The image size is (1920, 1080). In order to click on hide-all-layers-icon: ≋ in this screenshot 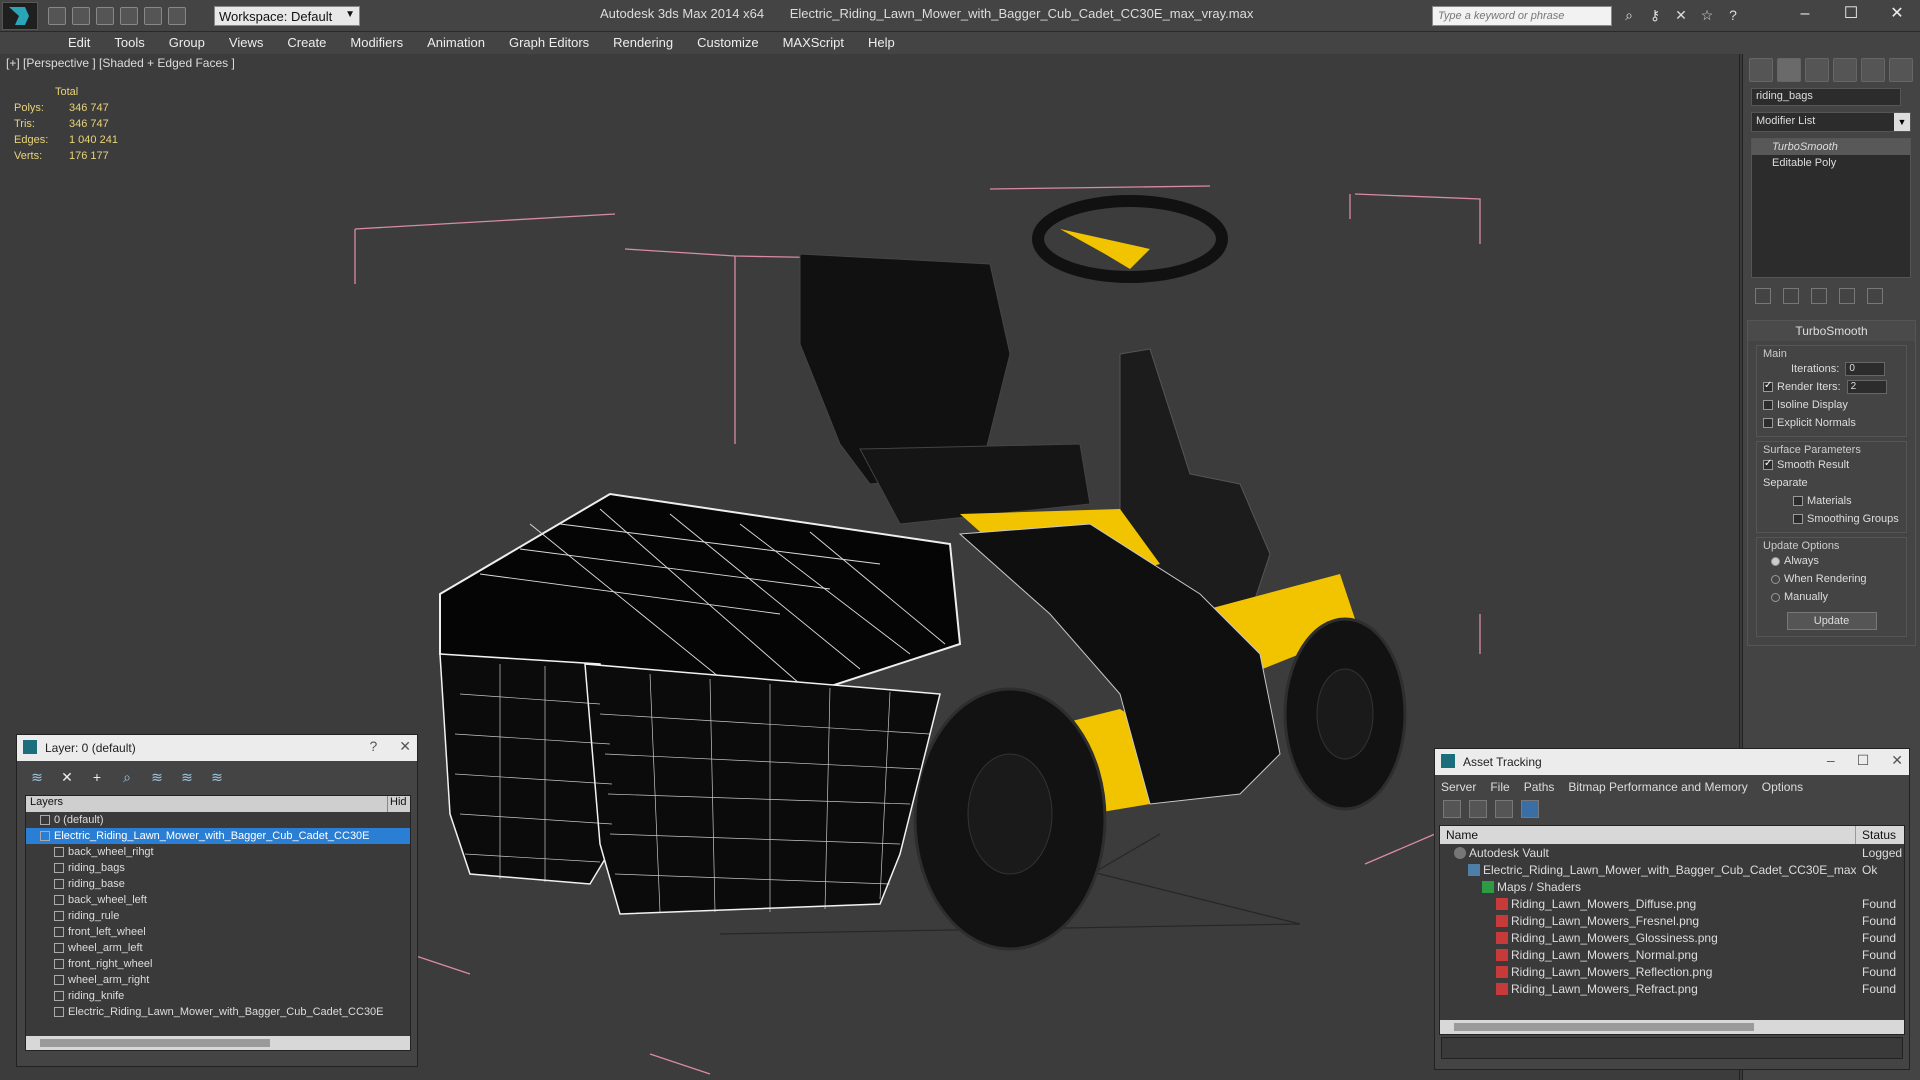, I will do `click(187, 777)`.